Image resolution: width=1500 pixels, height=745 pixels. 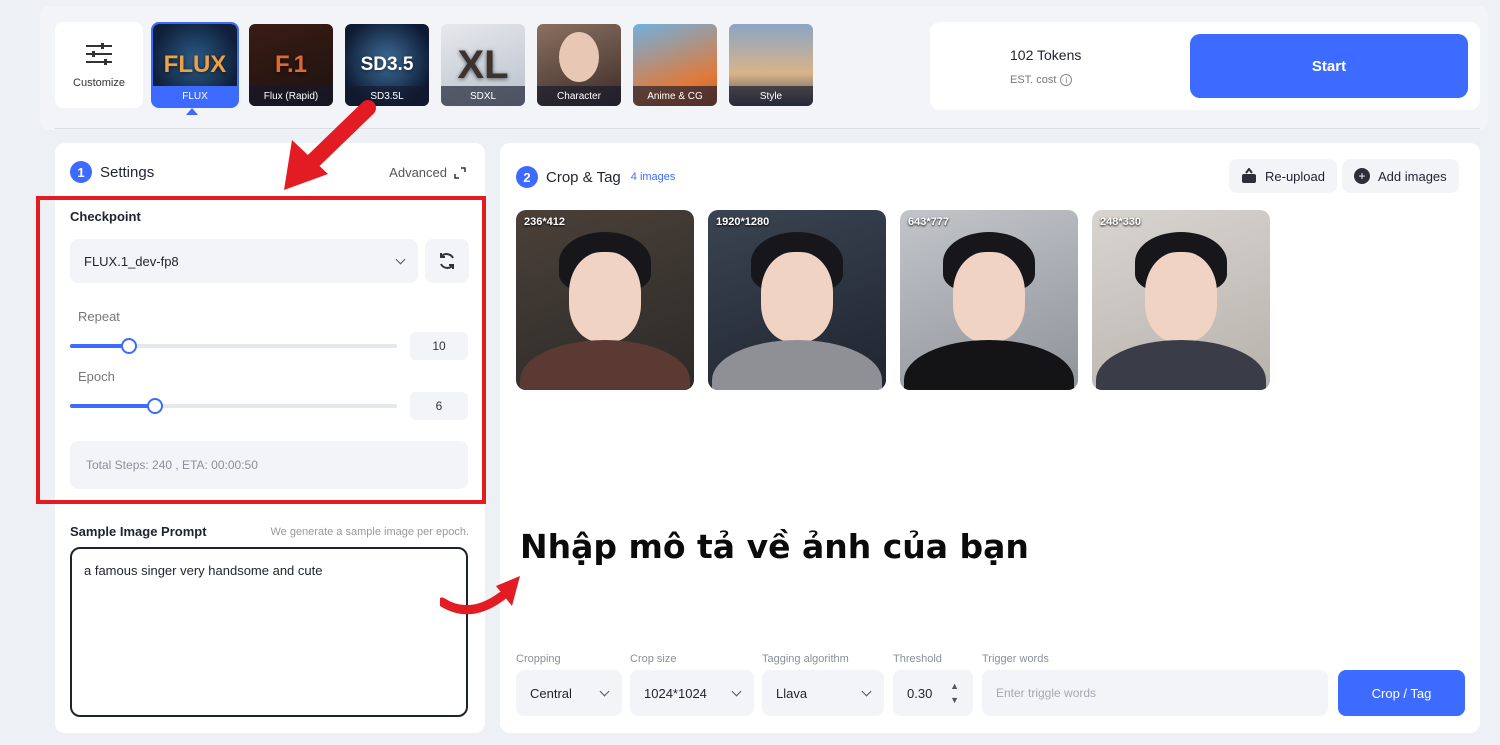 I want to click on image-thumbnail: 1920*1280, so click(x=797, y=300).